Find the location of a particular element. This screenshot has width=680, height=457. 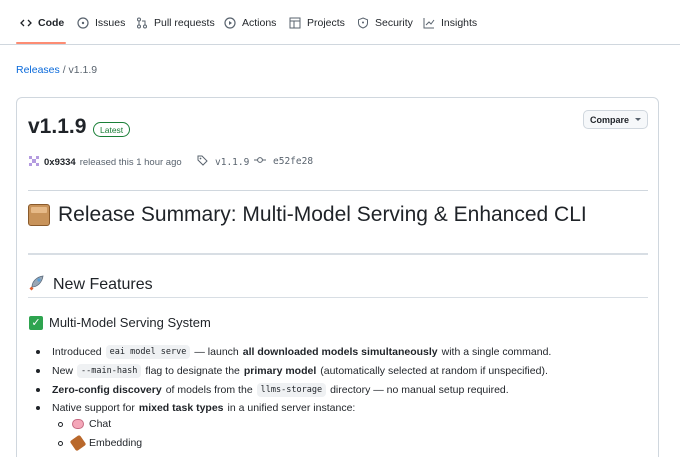

release-author: 0x9334 released this 1 hour ago is located at coordinates (105, 162).